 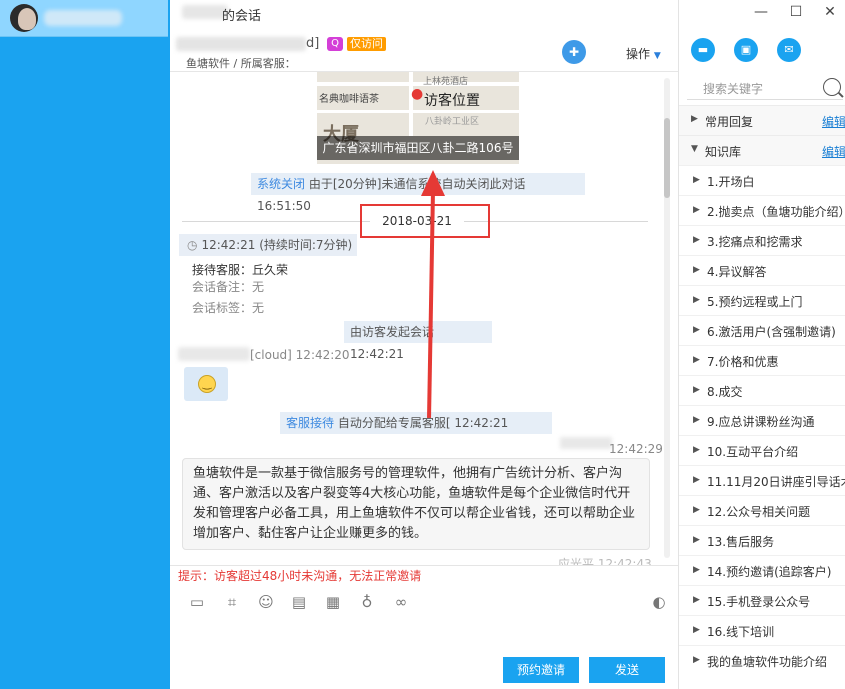 I want to click on kb-item: ▶ 4.异议解答, so click(x=762, y=270).